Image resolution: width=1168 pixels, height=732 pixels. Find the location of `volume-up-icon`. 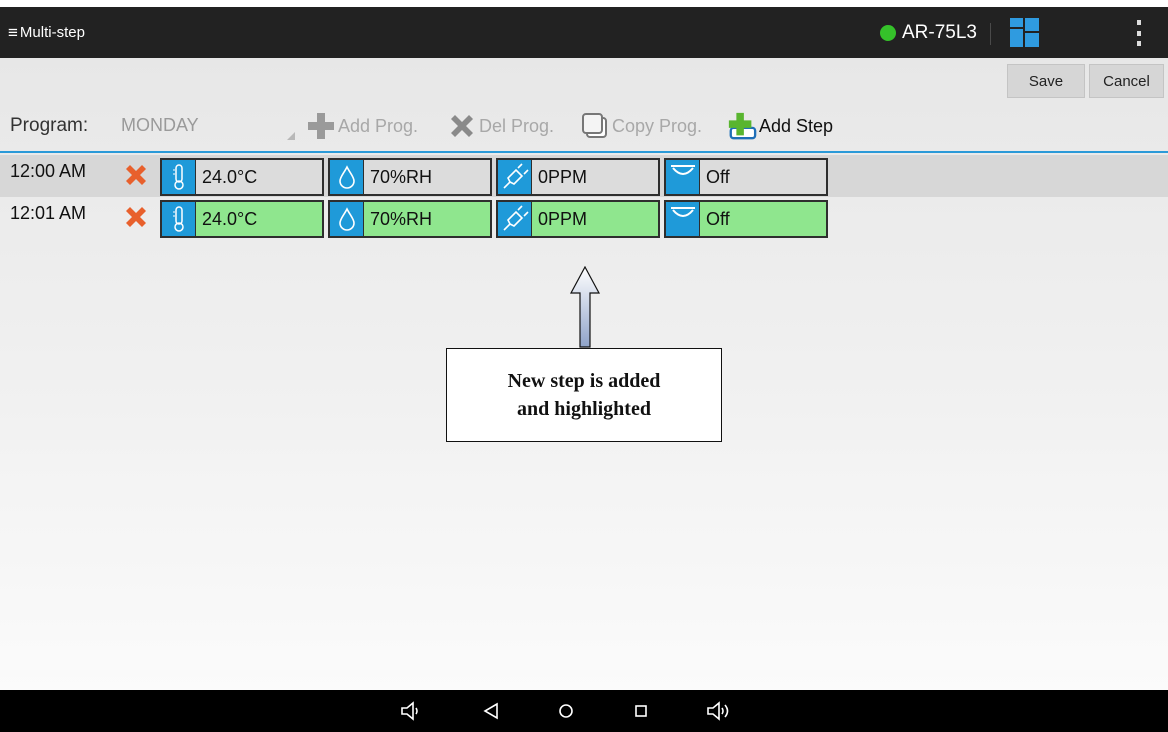

volume-up-icon is located at coordinates (718, 711).